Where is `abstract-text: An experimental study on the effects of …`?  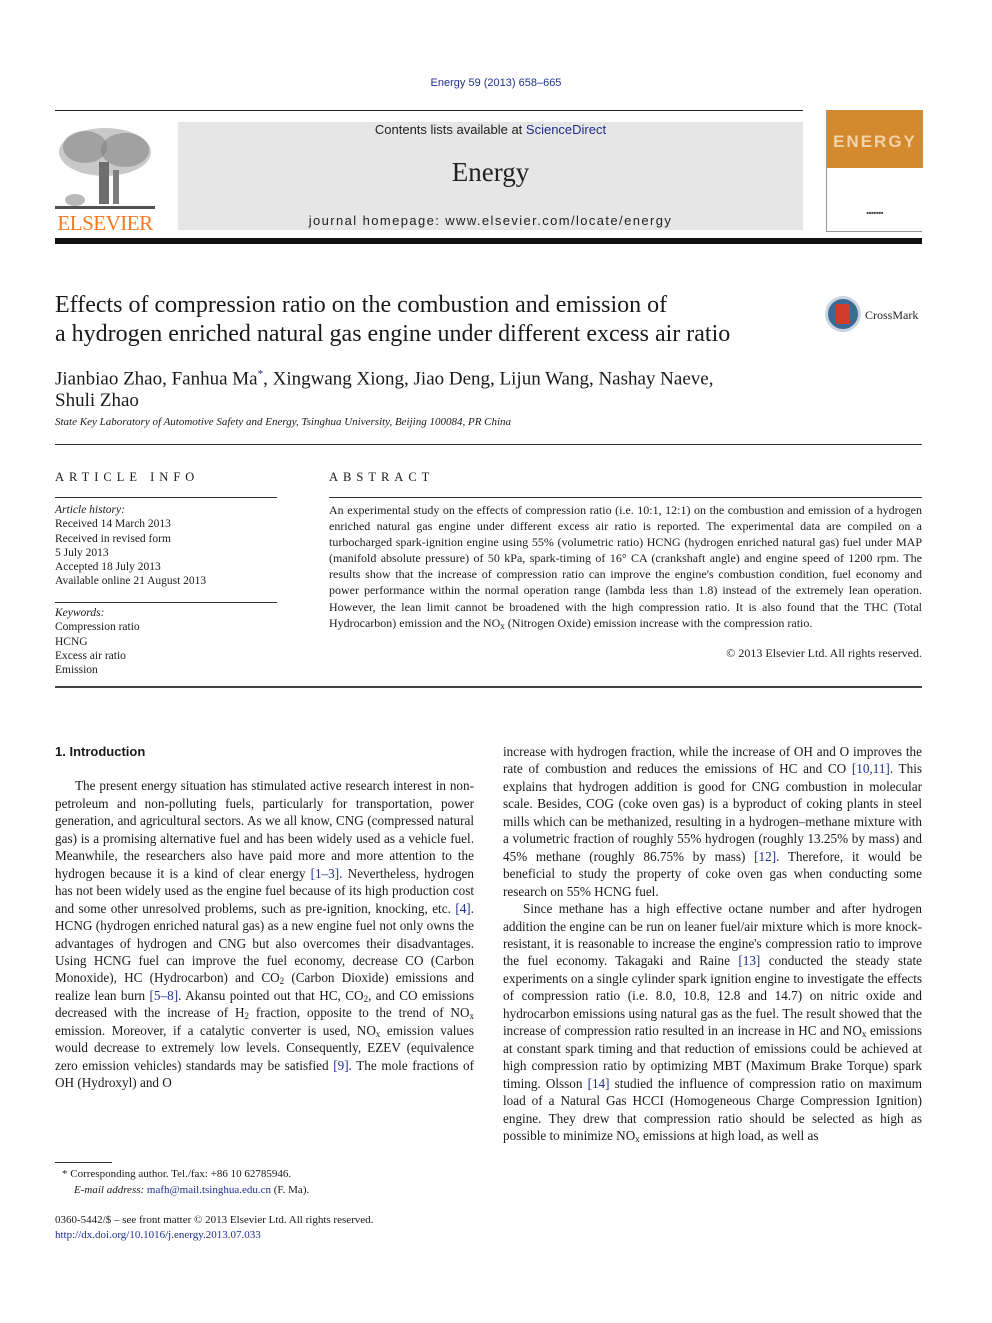
abstract-text: An experimental study on the effects of … is located at coordinates (625, 566).